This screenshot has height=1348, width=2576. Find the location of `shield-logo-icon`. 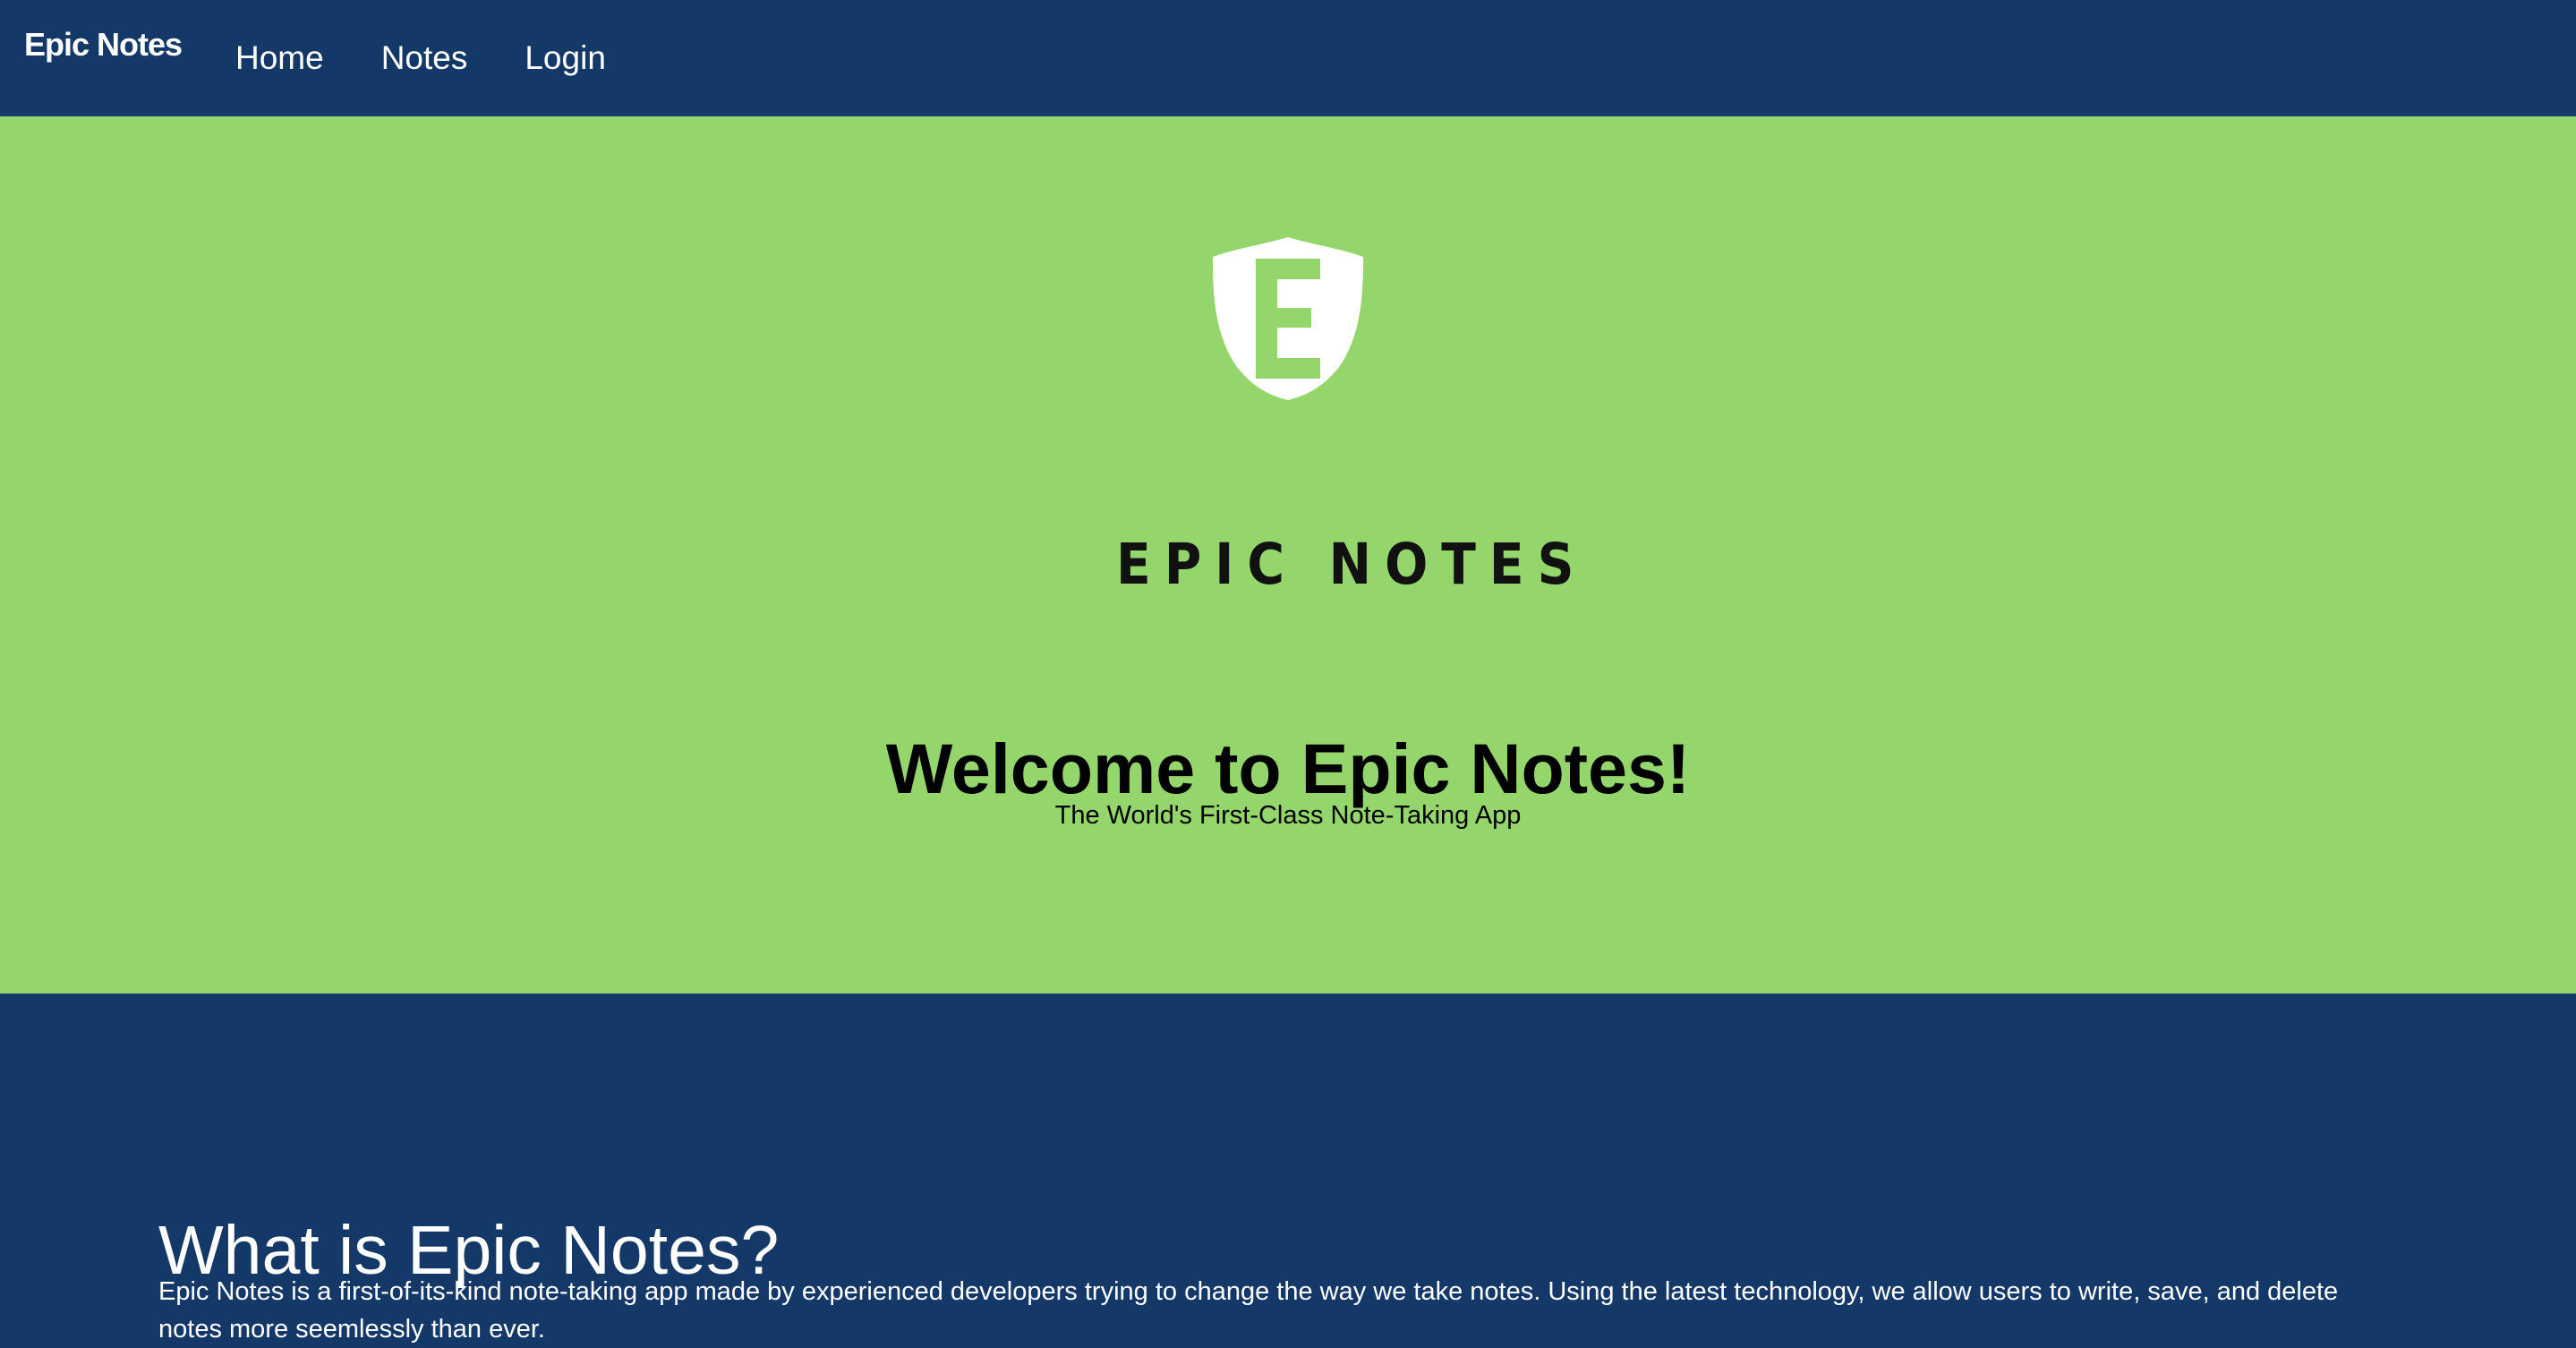

shield-logo-icon is located at coordinates (1288, 318).